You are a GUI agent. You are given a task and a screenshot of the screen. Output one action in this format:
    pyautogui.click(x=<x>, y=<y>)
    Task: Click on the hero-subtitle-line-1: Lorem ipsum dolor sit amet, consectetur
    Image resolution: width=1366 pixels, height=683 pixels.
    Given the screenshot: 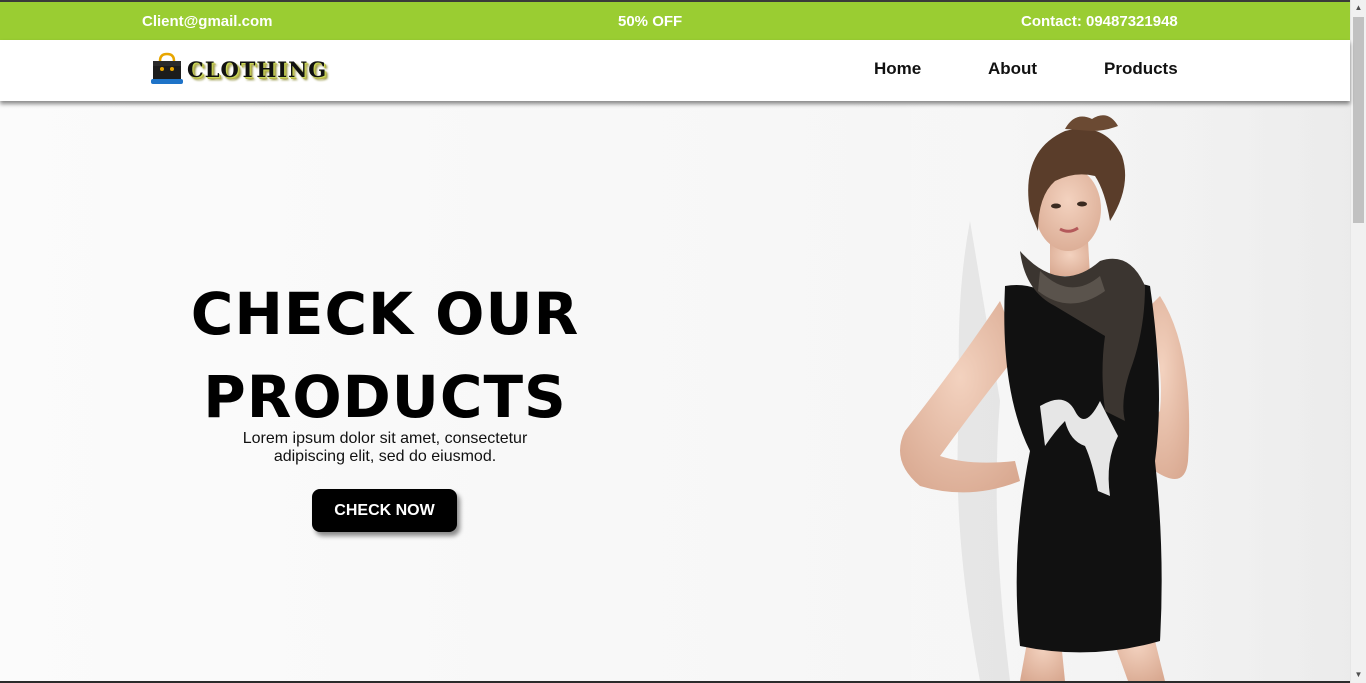 What is the action you would take?
    pyautogui.click(x=385, y=438)
    